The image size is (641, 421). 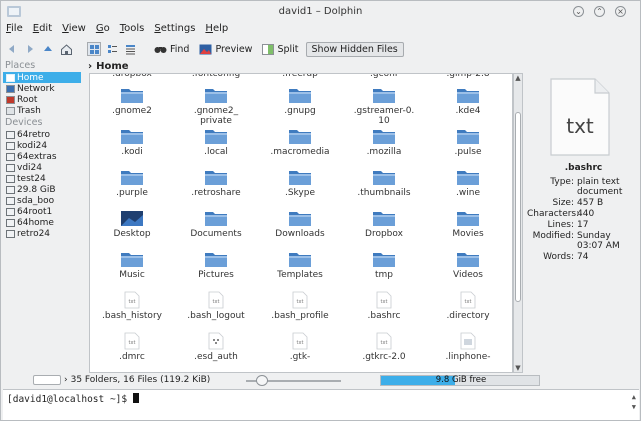 I want to click on file-item: .freerdp, so click(x=300, y=76).